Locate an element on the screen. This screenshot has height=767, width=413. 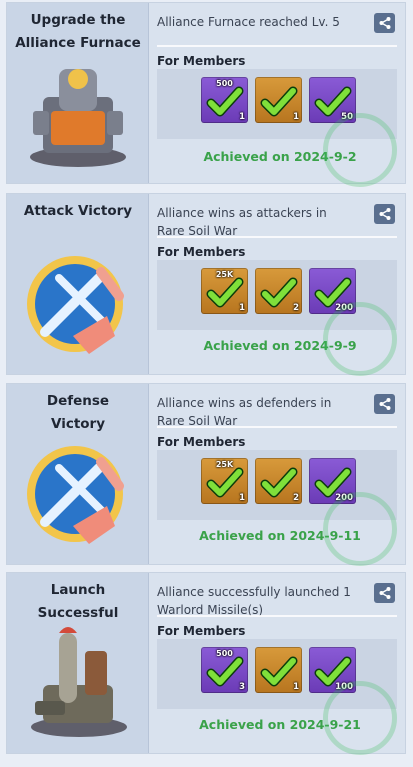
title-line-1: Defense is located at coordinates (78, 401).